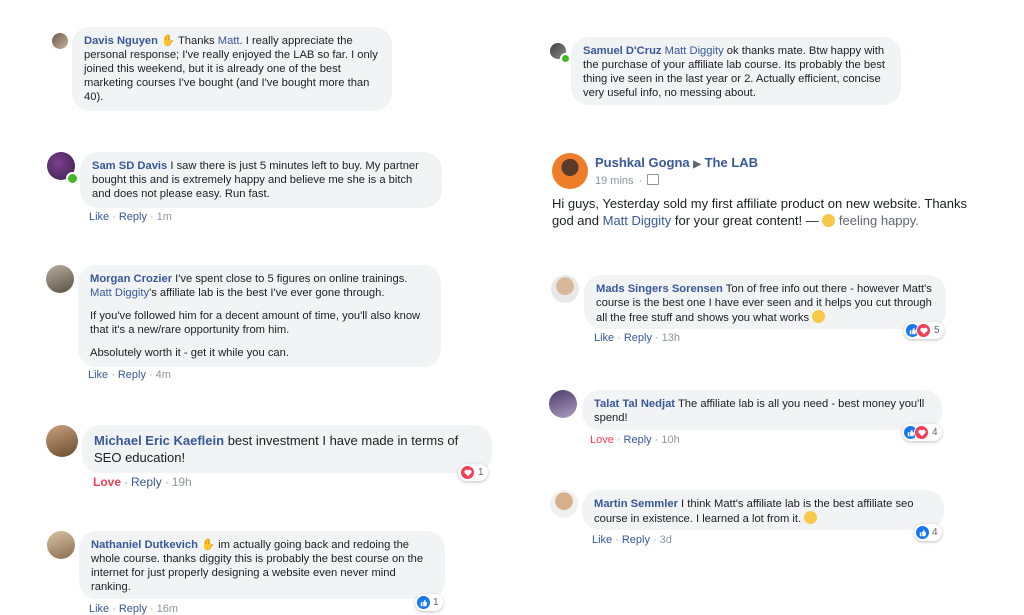 The image size is (1024, 615). Describe the element at coordinates (131, 279) in the screenshot. I see `commenter-name: Morgan Crozier` at that location.